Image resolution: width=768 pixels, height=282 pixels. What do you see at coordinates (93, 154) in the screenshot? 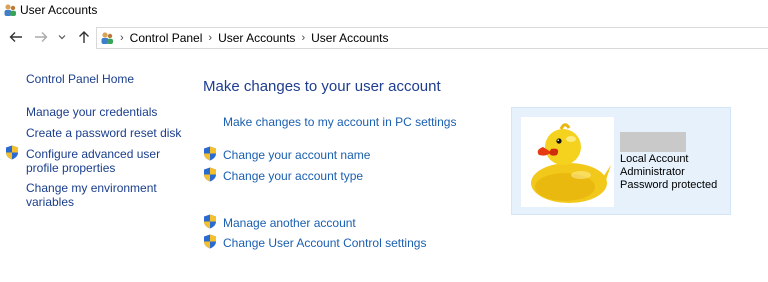
I see `configure-advanced-profile-link-line1: Configure advanced user` at bounding box center [93, 154].